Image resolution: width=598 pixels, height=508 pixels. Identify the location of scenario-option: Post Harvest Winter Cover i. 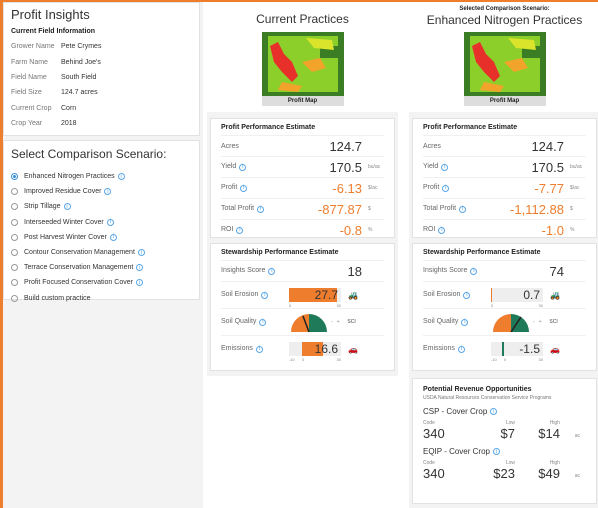
(101, 237).